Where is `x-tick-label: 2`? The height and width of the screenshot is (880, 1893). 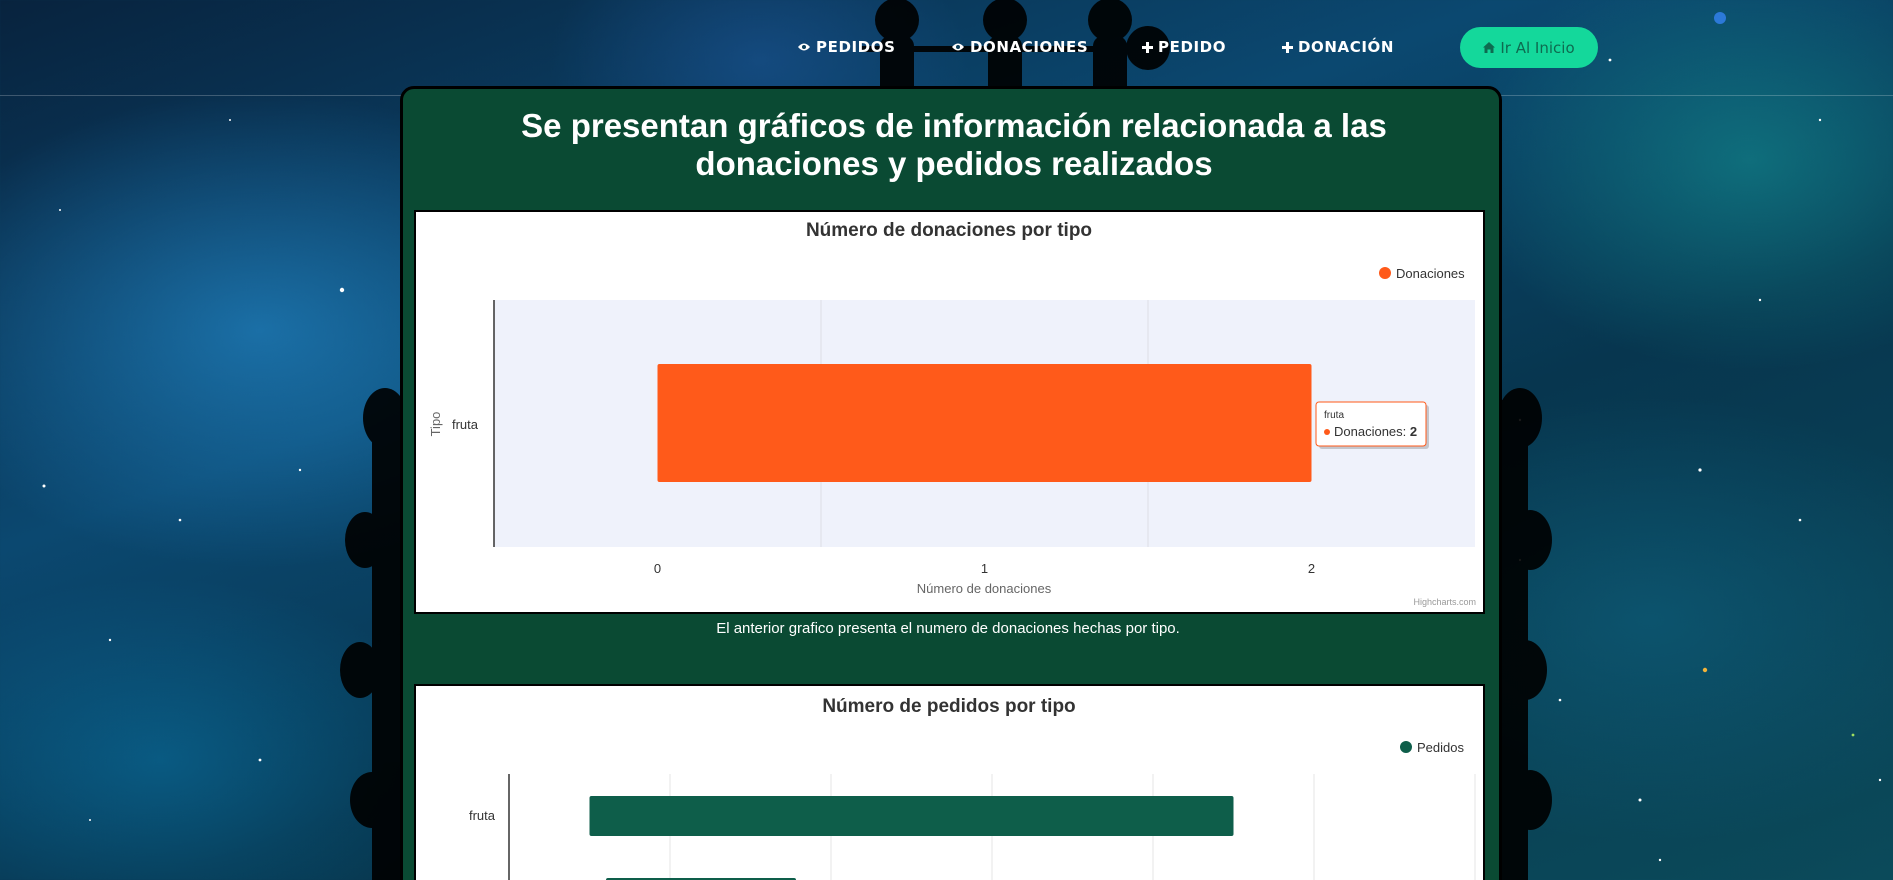
x-tick-label: 2 is located at coordinates (1311, 568).